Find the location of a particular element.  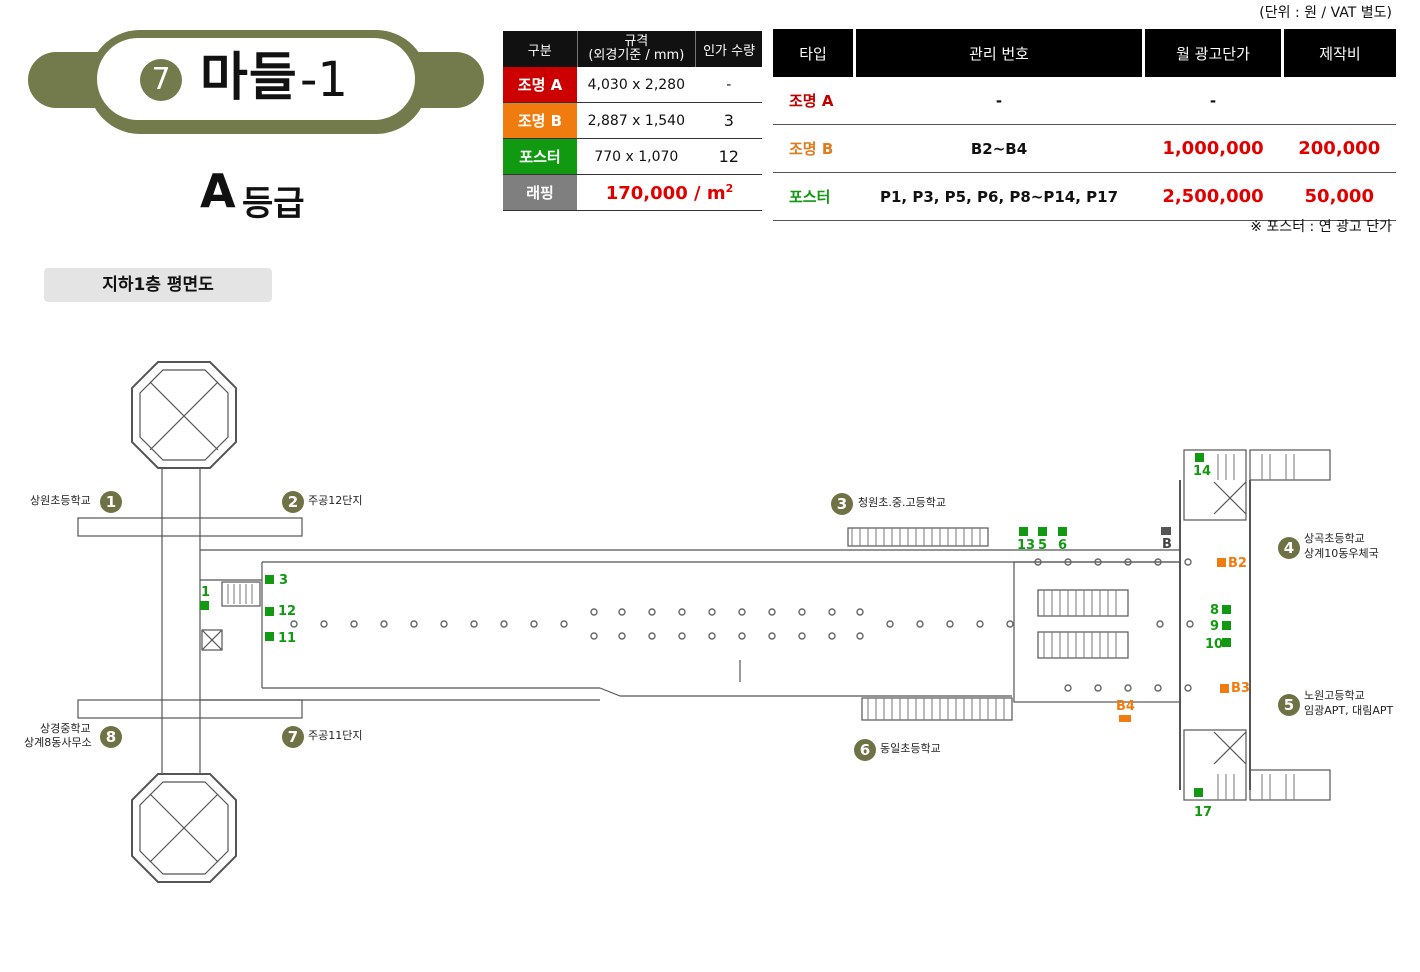

exit-4-name: 상곡초등학교 is located at coordinates (1334, 538).